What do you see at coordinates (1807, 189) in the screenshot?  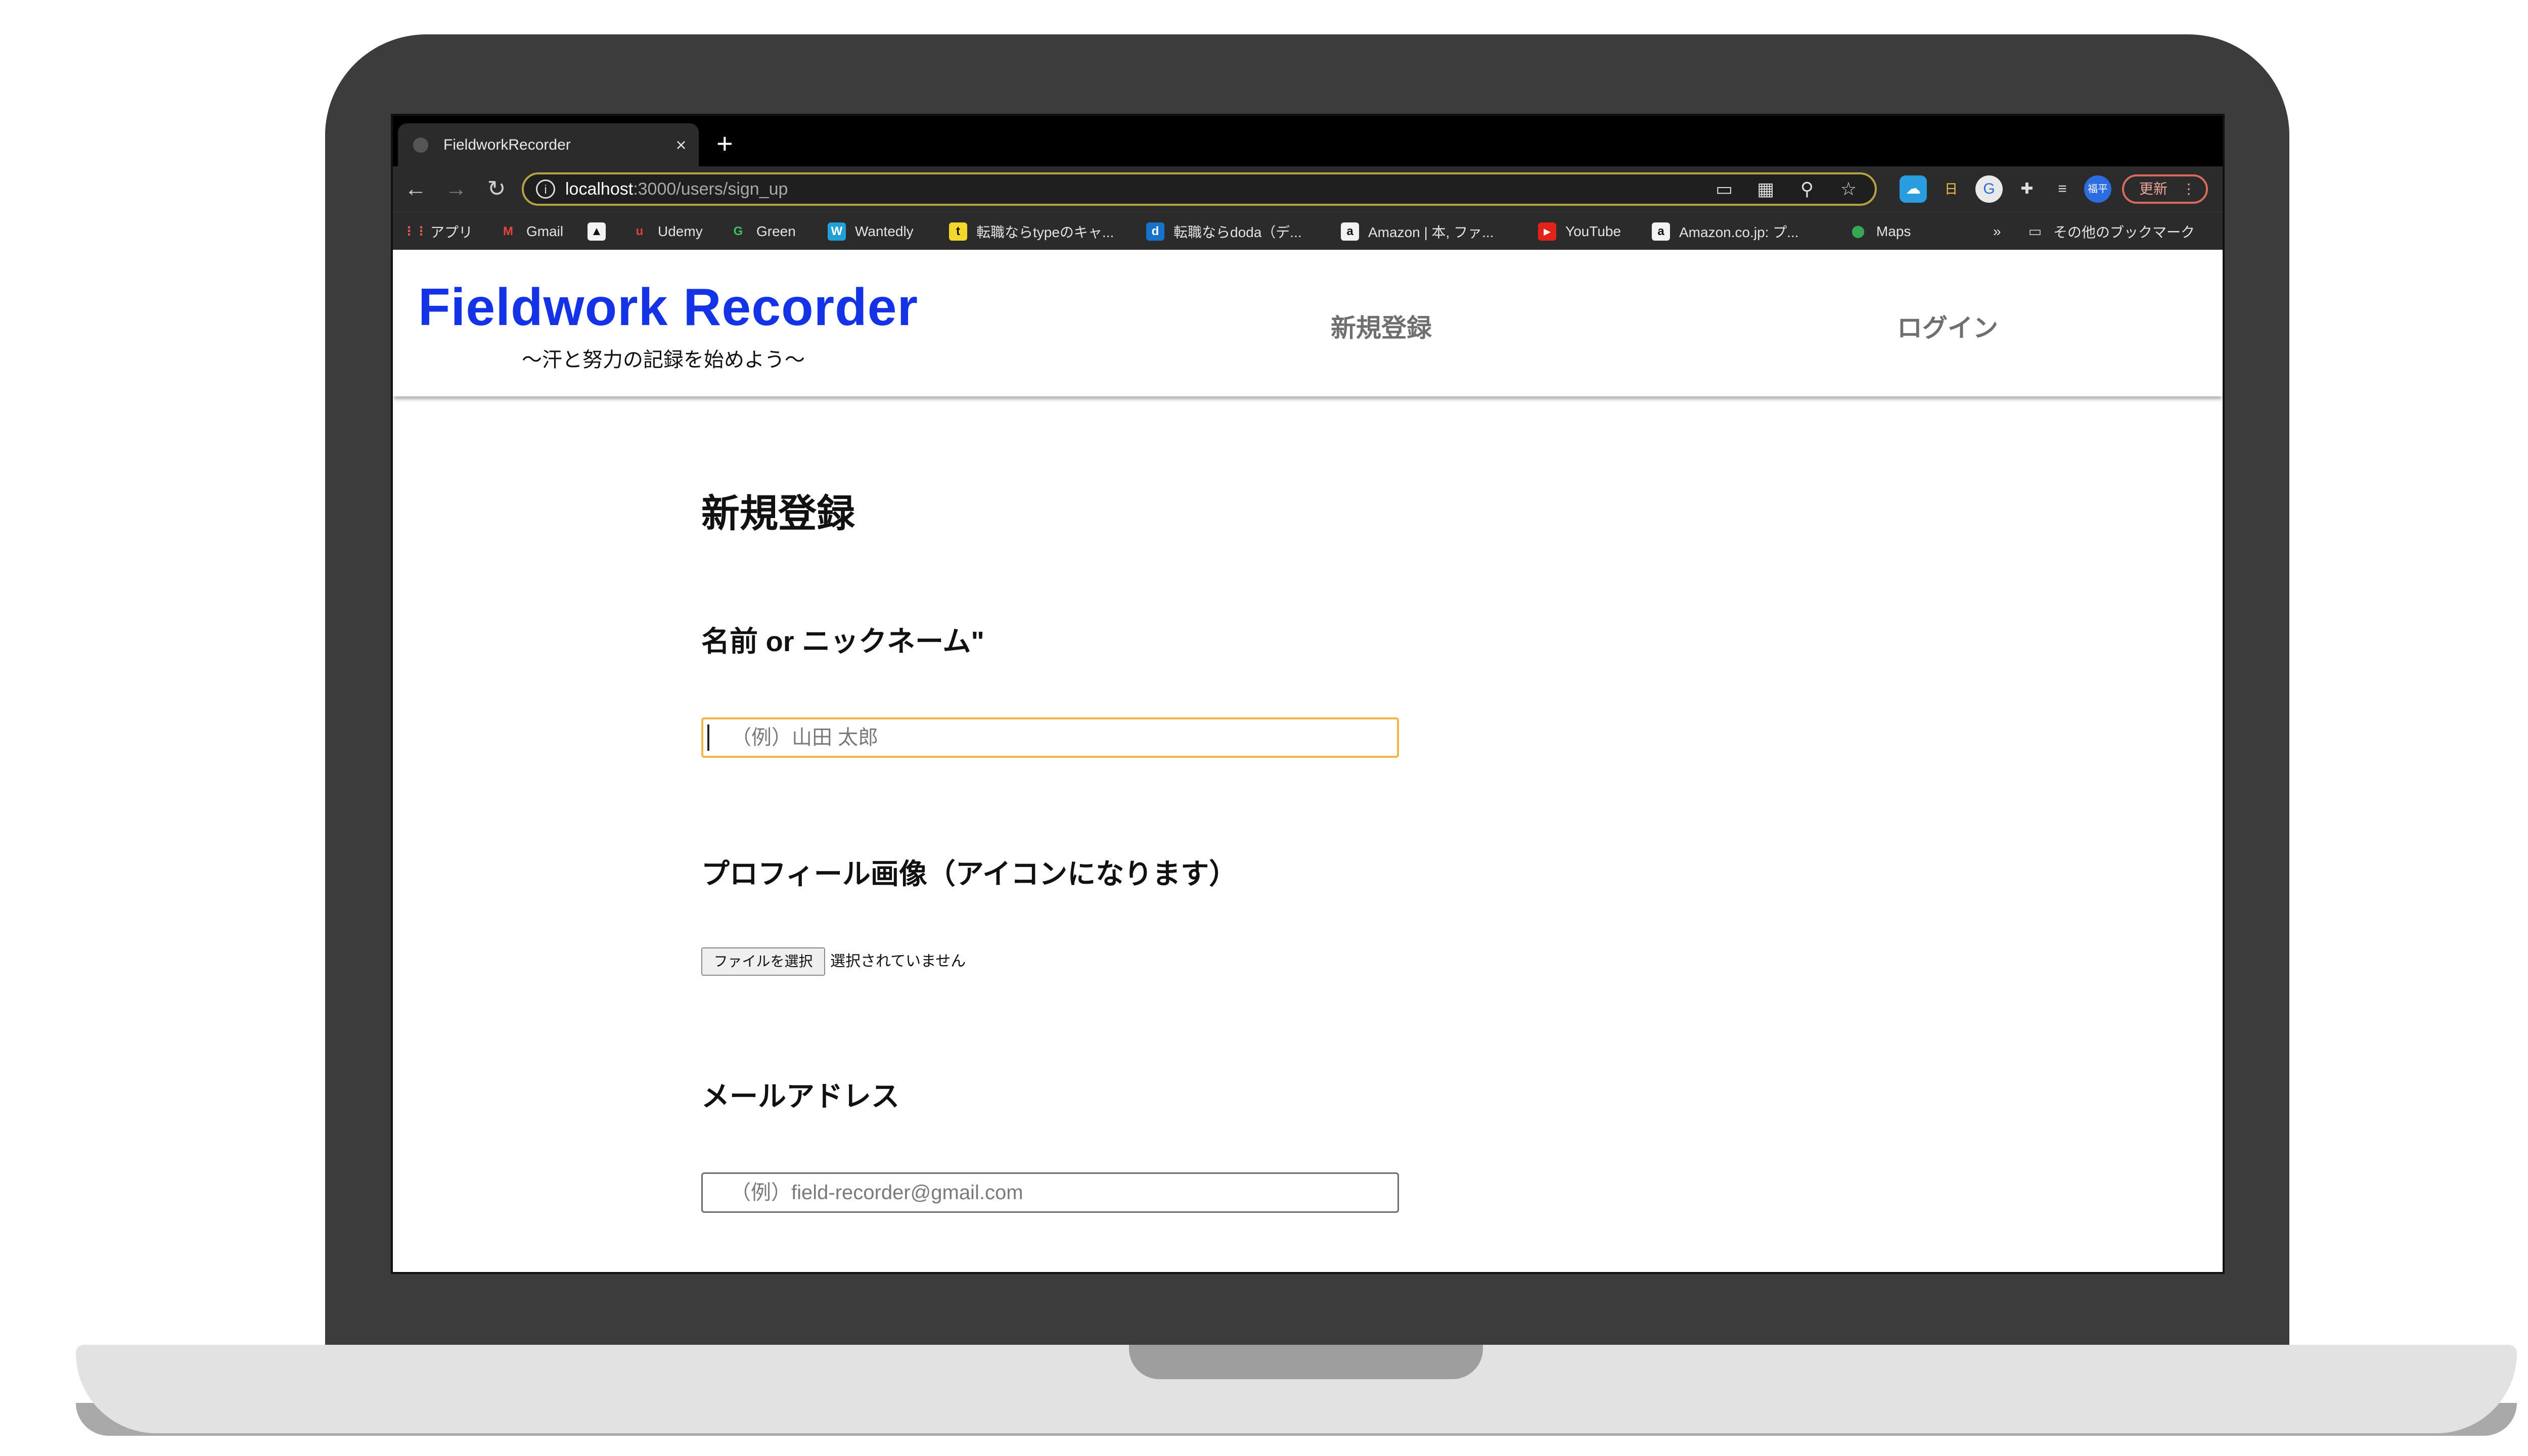 I see `zoom-icon: ⚲` at bounding box center [1807, 189].